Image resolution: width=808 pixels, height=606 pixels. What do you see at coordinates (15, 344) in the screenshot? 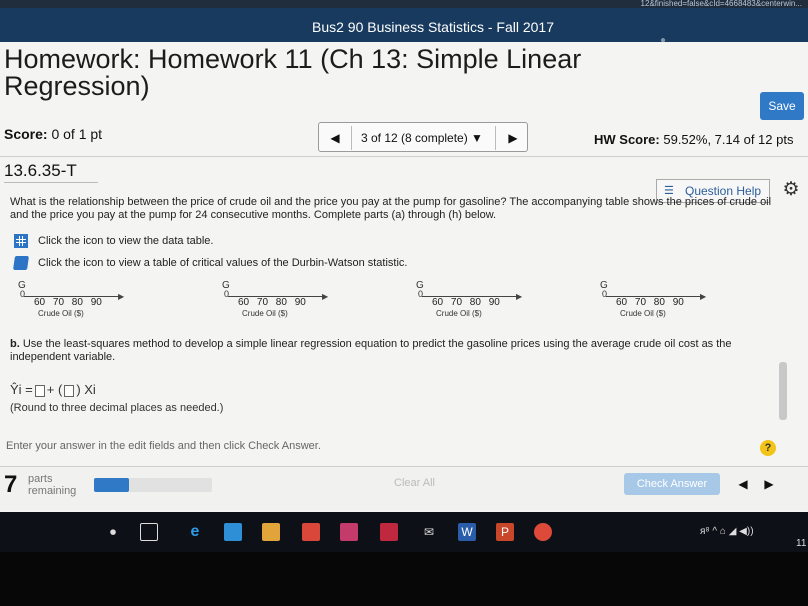
I see `part-b-label: b.` at bounding box center [15, 344].